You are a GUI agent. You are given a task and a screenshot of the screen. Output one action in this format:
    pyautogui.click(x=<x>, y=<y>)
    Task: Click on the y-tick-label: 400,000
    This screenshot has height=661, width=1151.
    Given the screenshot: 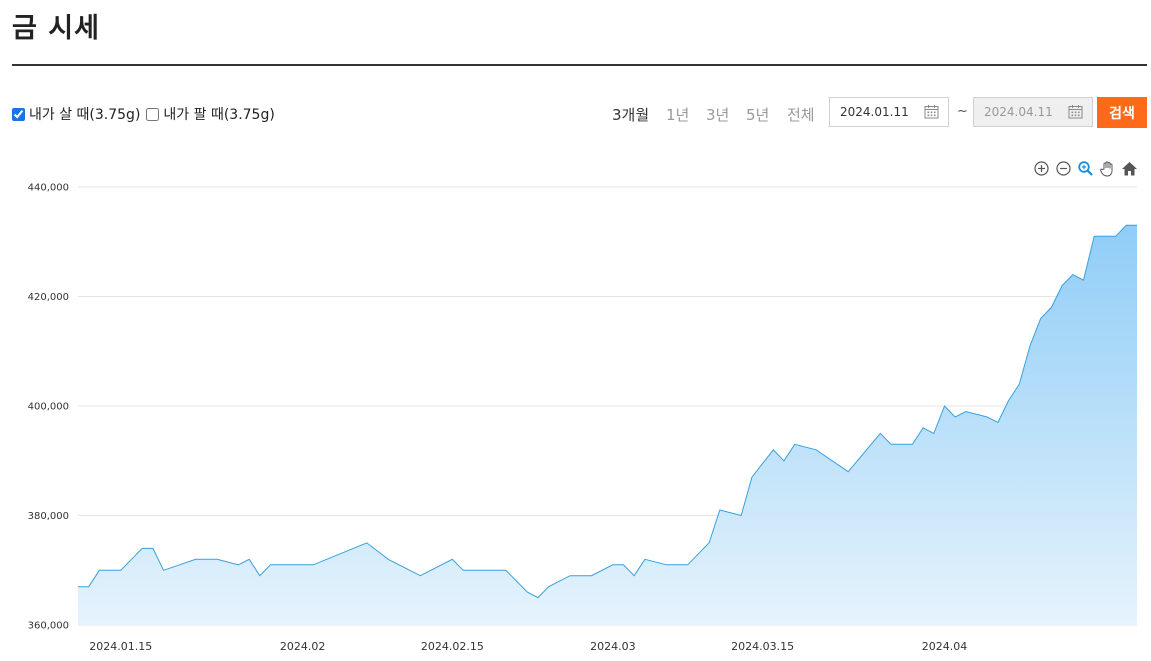 What is the action you would take?
    pyautogui.click(x=48, y=407)
    